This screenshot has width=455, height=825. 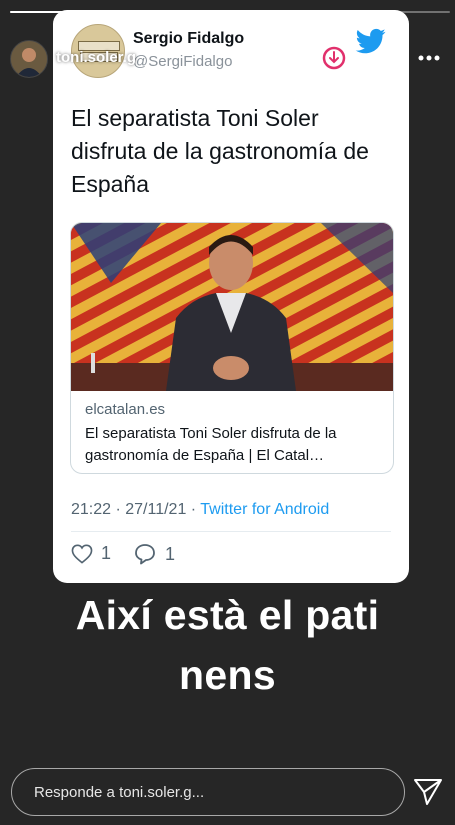 What do you see at coordinates (29, 59) in the screenshot?
I see `avatar` at bounding box center [29, 59].